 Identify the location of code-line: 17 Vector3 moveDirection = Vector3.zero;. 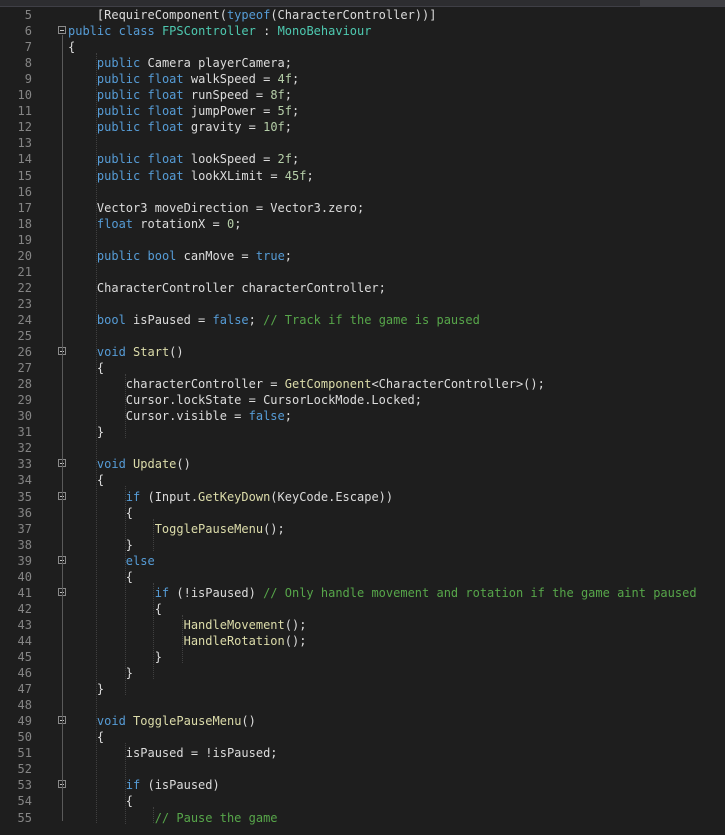
(362, 208).